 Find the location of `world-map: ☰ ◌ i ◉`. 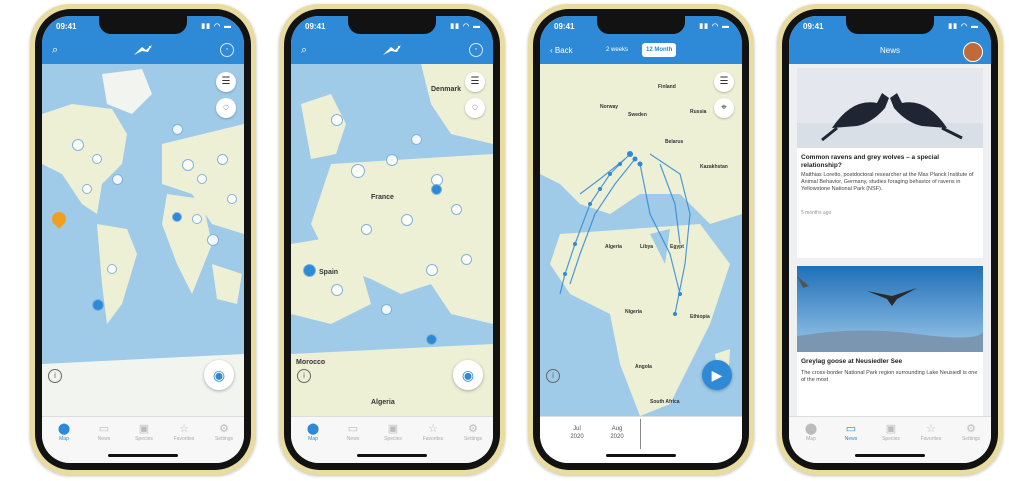

world-map: ☰ ◌ i ◉ is located at coordinates (143, 240).